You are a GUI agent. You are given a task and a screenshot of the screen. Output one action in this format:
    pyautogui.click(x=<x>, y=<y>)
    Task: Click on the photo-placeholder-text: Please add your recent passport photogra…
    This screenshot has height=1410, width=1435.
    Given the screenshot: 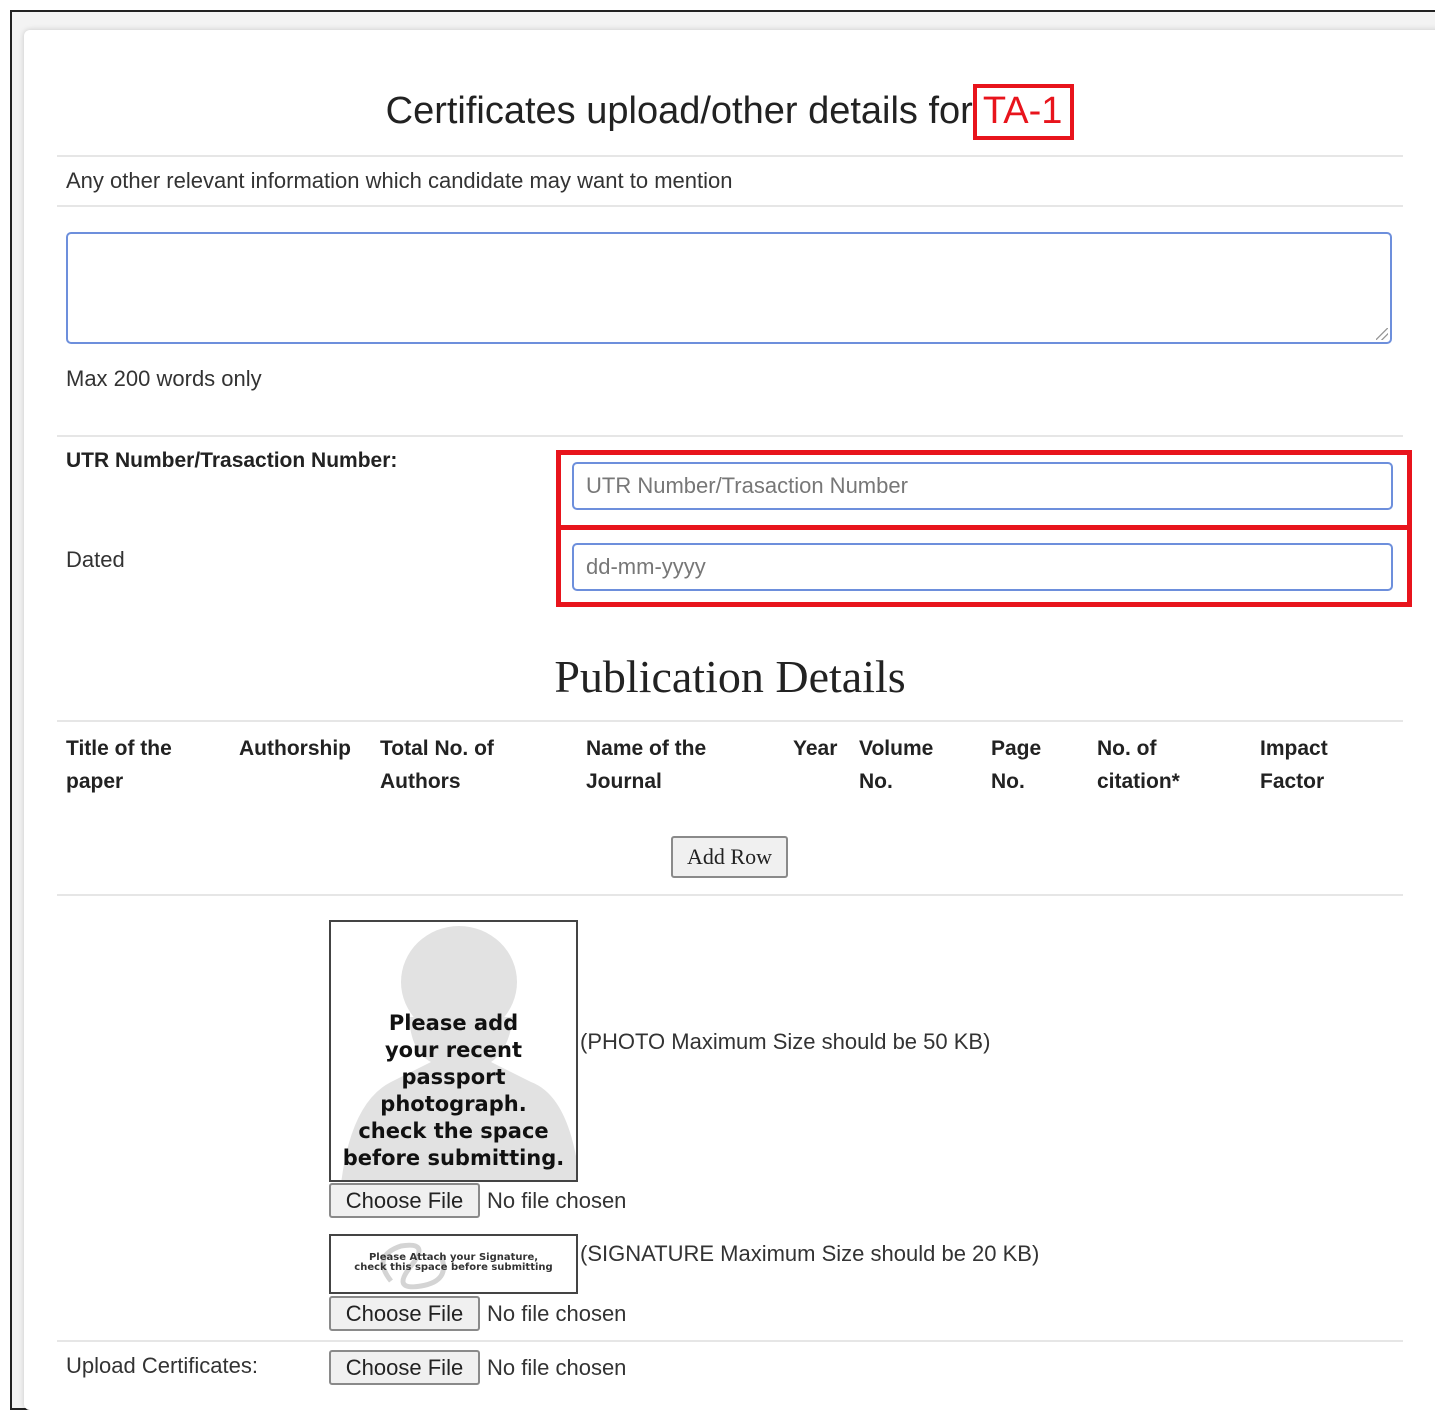 What is the action you would take?
    pyautogui.click(x=453, y=1090)
    